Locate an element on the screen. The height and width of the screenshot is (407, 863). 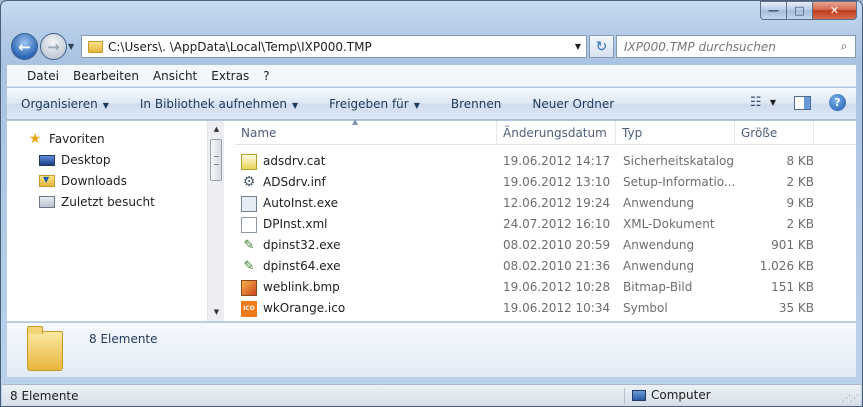
xml-file-icon is located at coordinates (249, 224).